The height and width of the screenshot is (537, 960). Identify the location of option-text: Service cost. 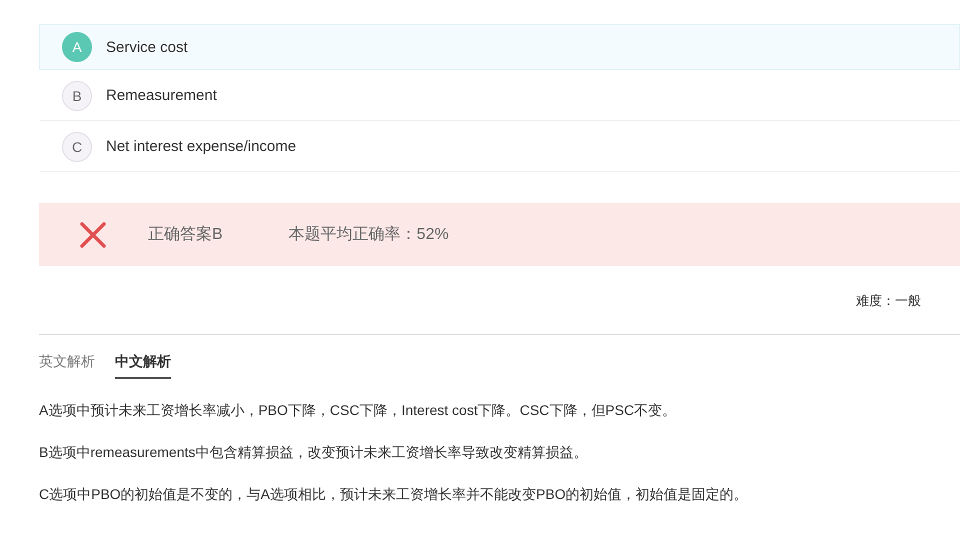
(147, 47).